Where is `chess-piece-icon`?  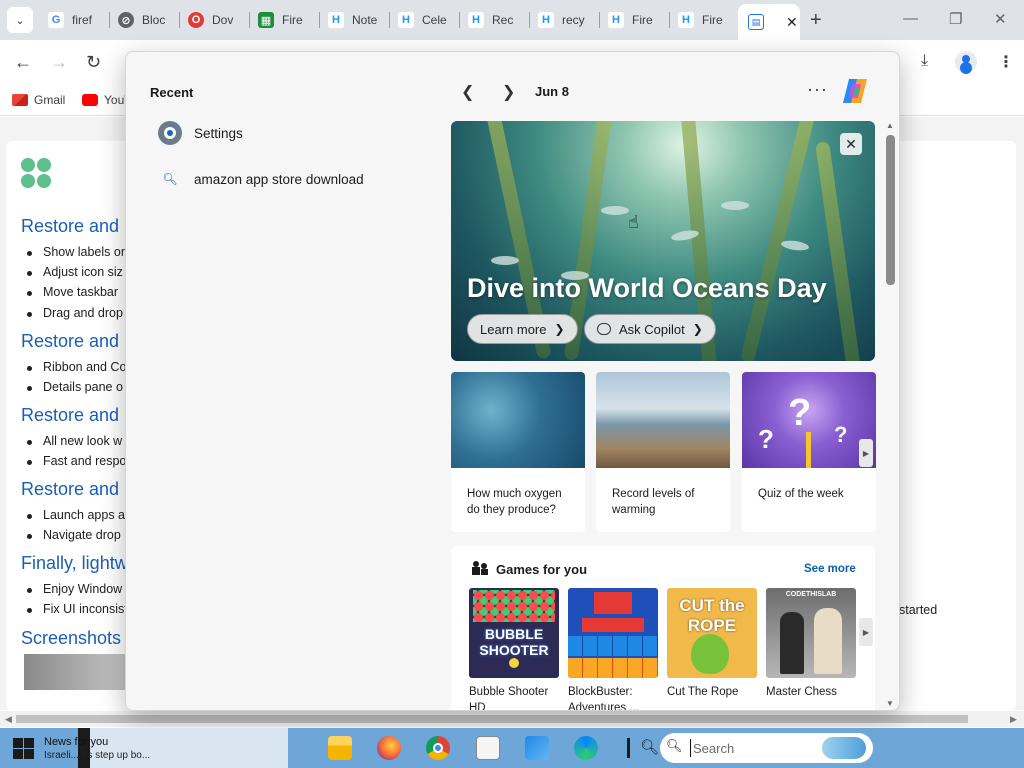 chess-piece-icon is located at coordinates (792, 643).